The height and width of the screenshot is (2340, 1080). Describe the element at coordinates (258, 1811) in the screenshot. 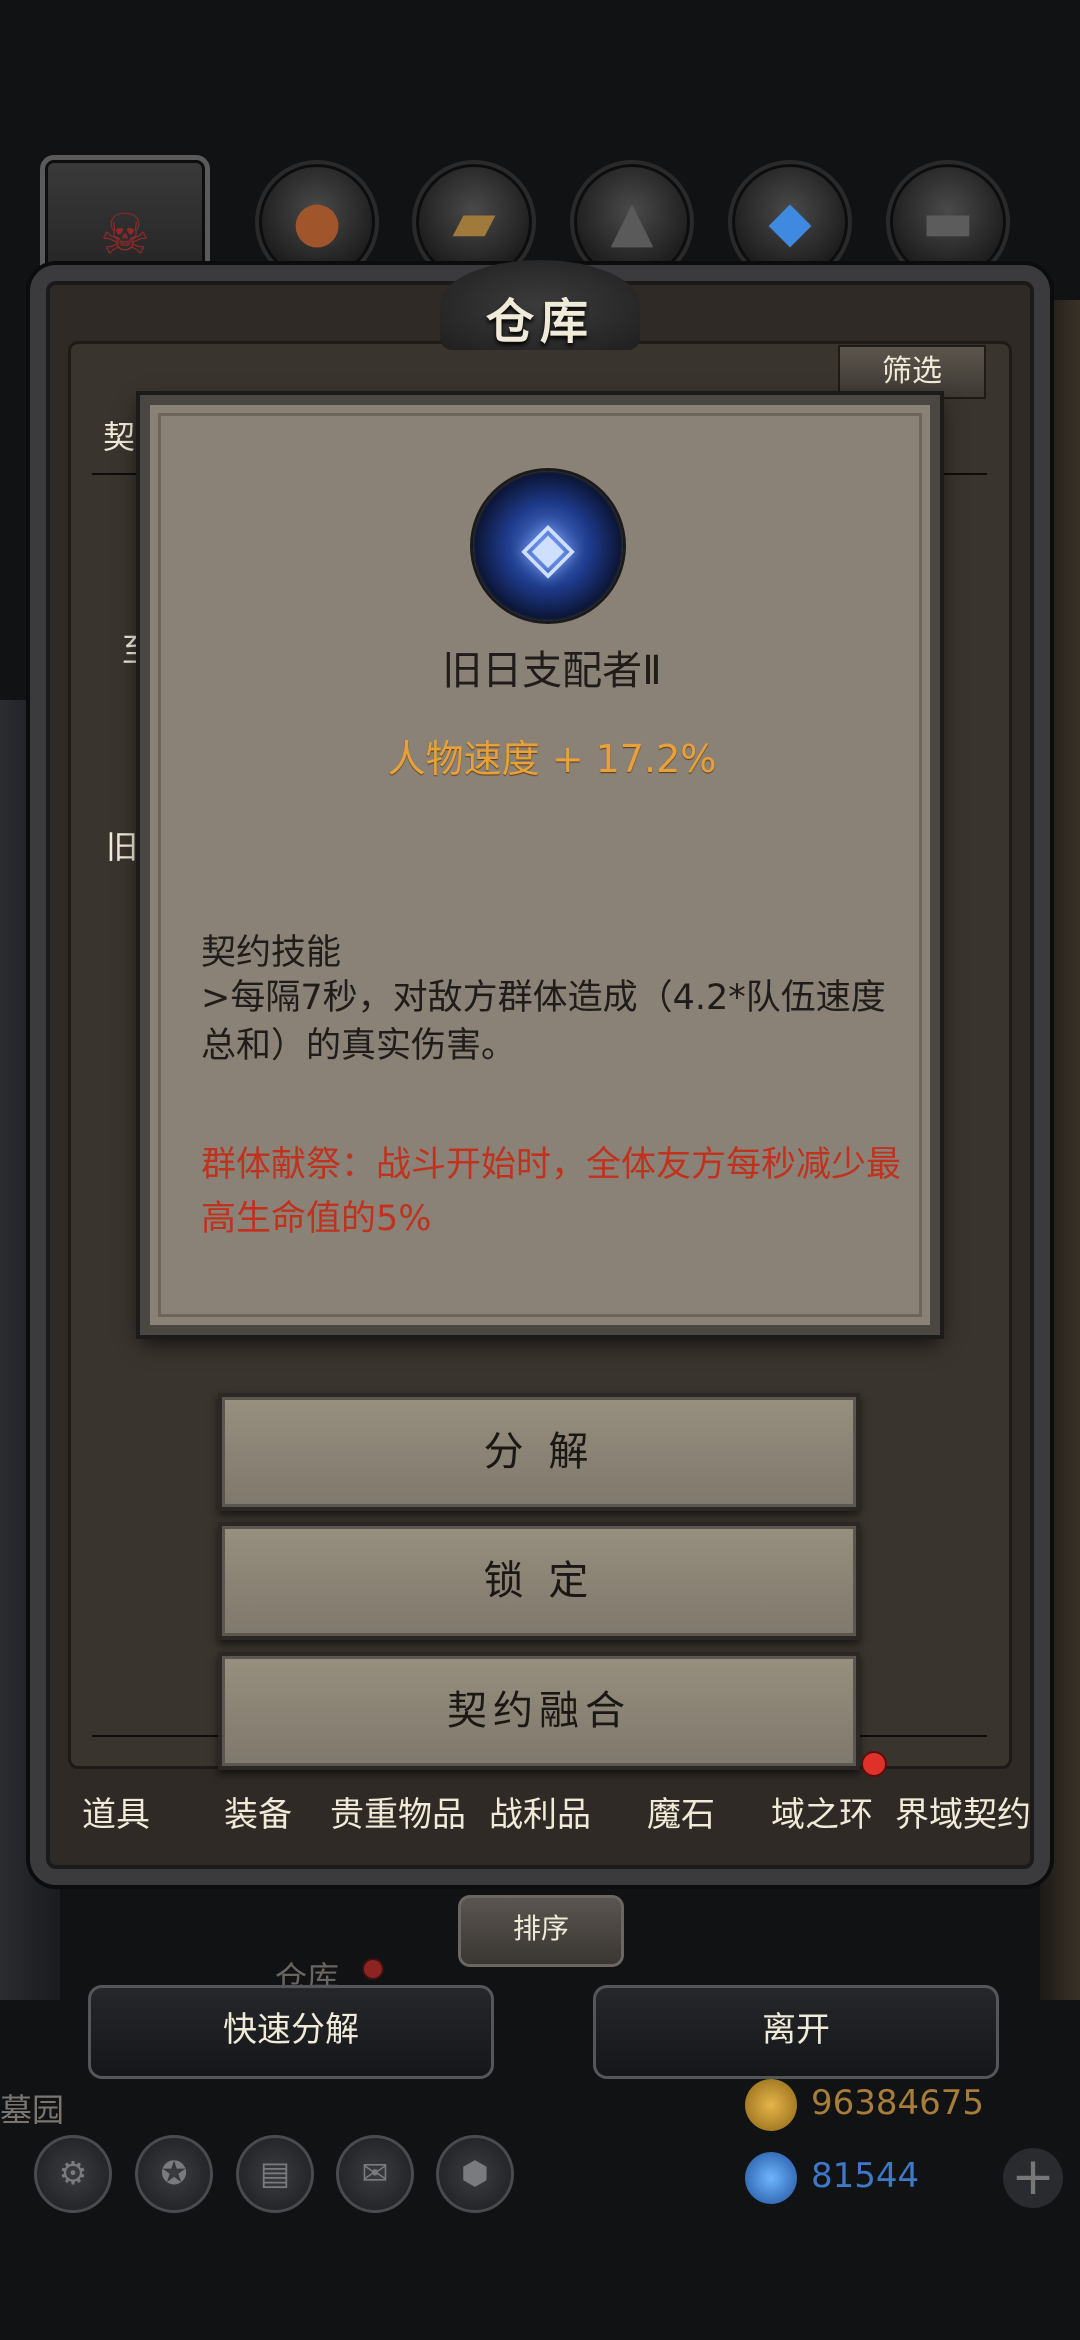

I see `tab-equipment: 装备` at that location.